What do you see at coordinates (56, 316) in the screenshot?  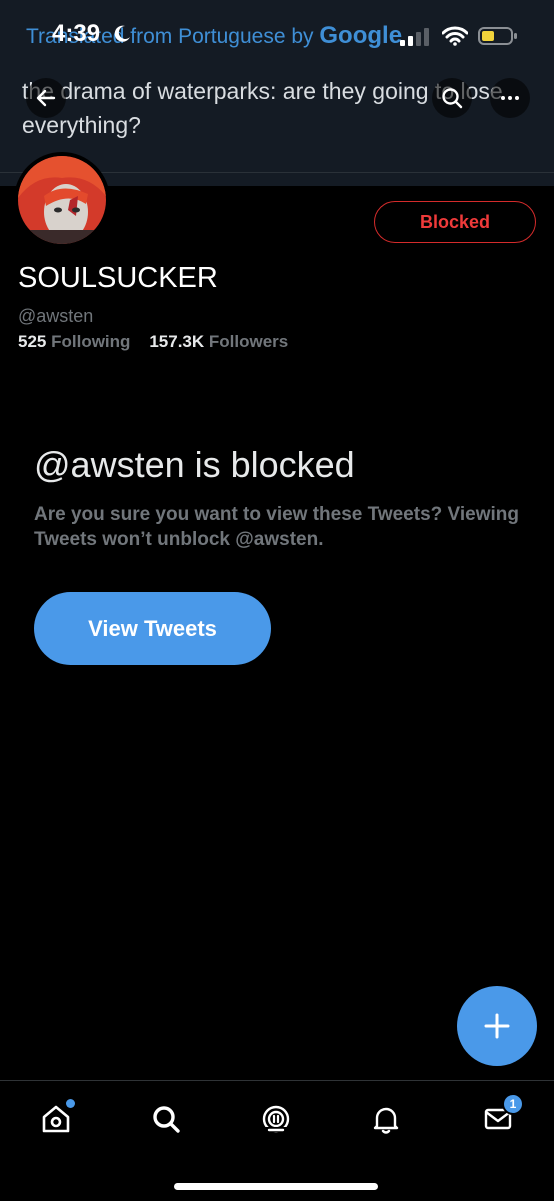 I see `profile-handle: @awsten` at bounding box center [56, 316].